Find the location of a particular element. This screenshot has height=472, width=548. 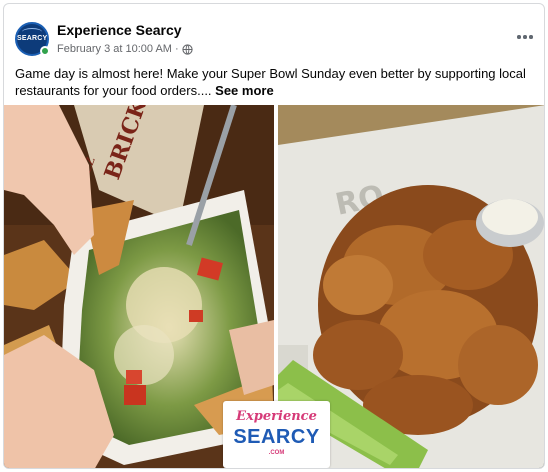

see-more-link: See more is located at coordinates (244, 90).